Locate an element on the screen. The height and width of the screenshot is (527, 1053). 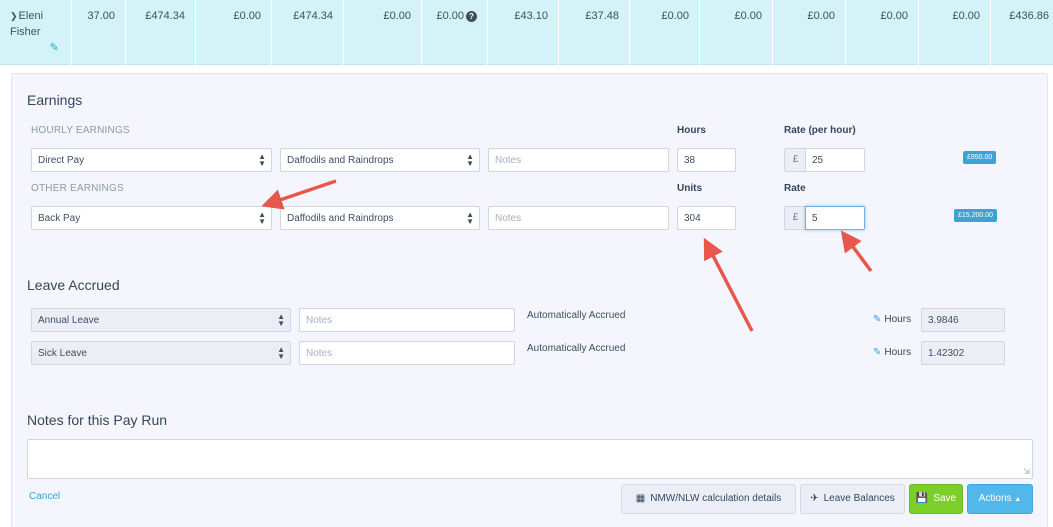
other-earnings-label: OTHER EARNINGS is located at coordinates (77, 188).